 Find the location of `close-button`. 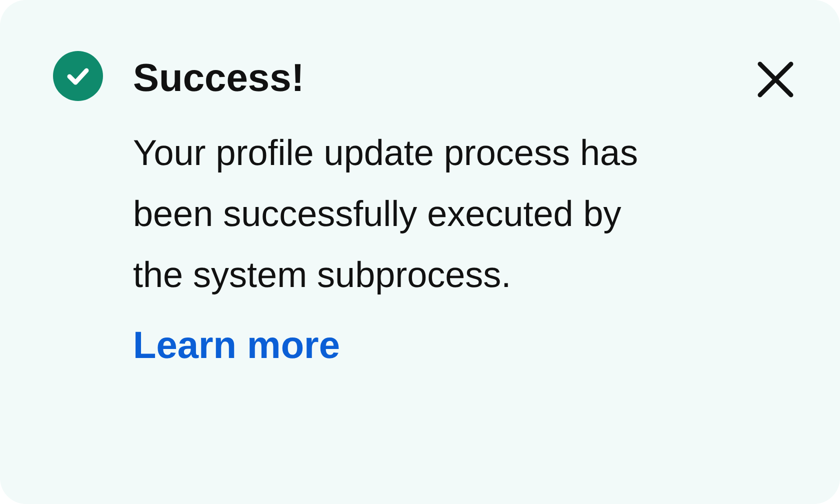

close-button is located at coordinates (775, 79).